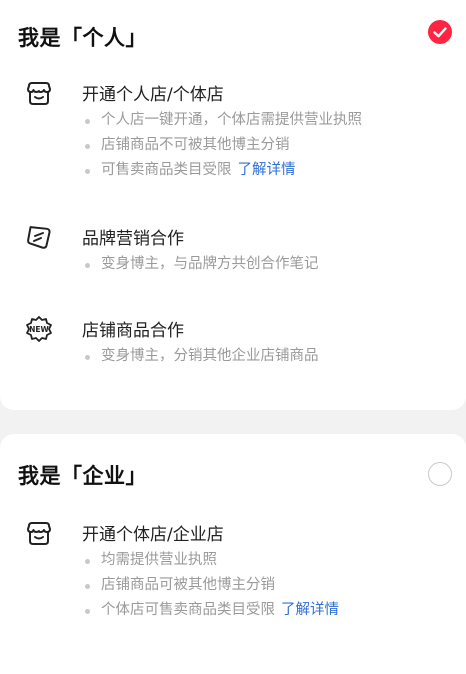  I want to click on list-item: 店铺商品可被其他博主分销, so click(210, 585).